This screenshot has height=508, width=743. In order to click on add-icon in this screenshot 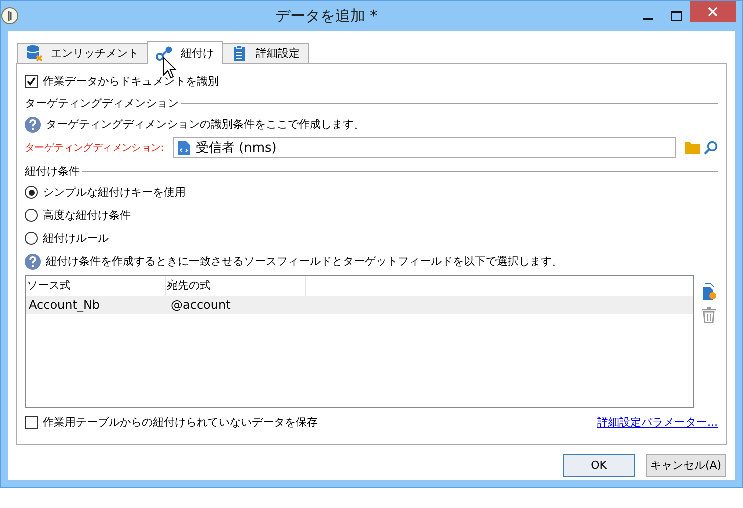, I will do `click(709, 292)`.